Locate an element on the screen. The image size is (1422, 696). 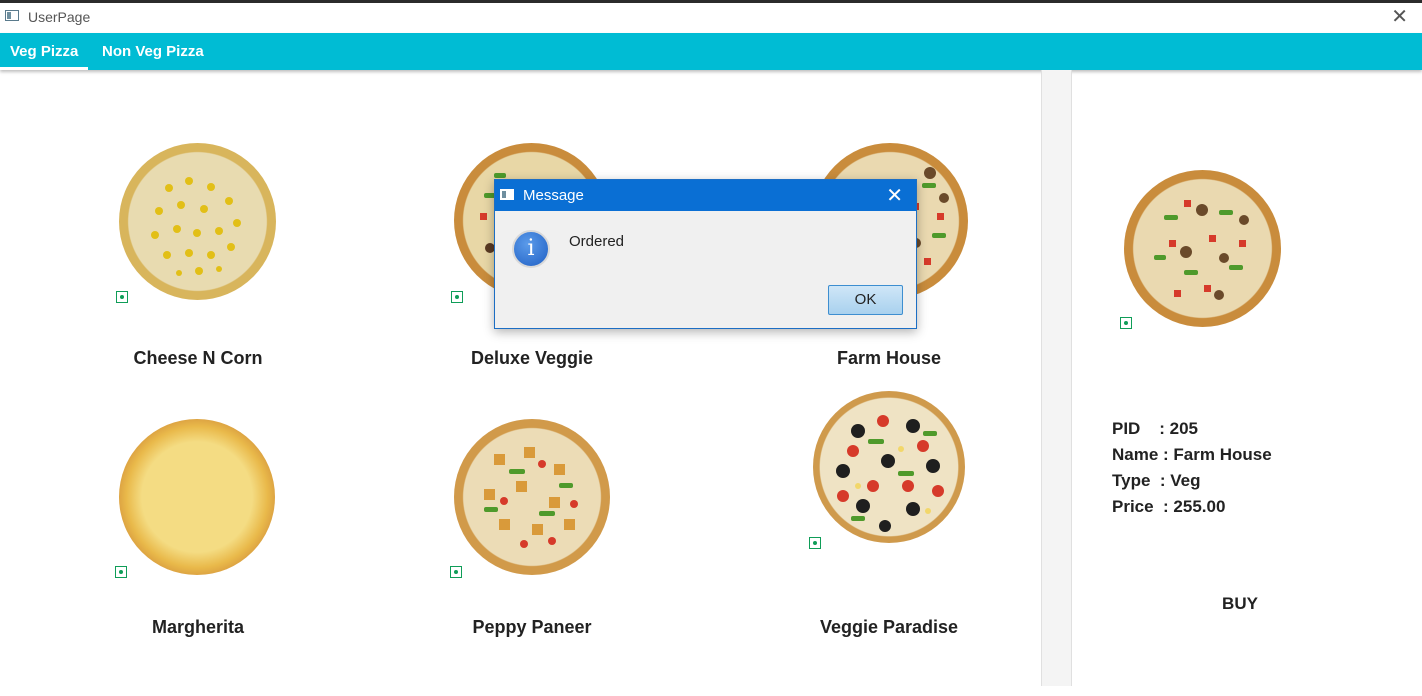
detail-pizza-image is located at coordinates (1202, 248).